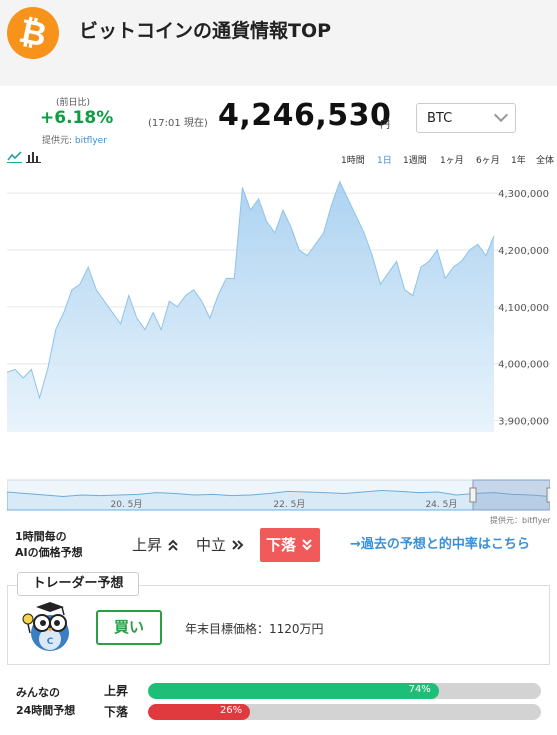 The image size is (557, 735). I want to click on trader-buy-signal: 買い, so click(129, 627).